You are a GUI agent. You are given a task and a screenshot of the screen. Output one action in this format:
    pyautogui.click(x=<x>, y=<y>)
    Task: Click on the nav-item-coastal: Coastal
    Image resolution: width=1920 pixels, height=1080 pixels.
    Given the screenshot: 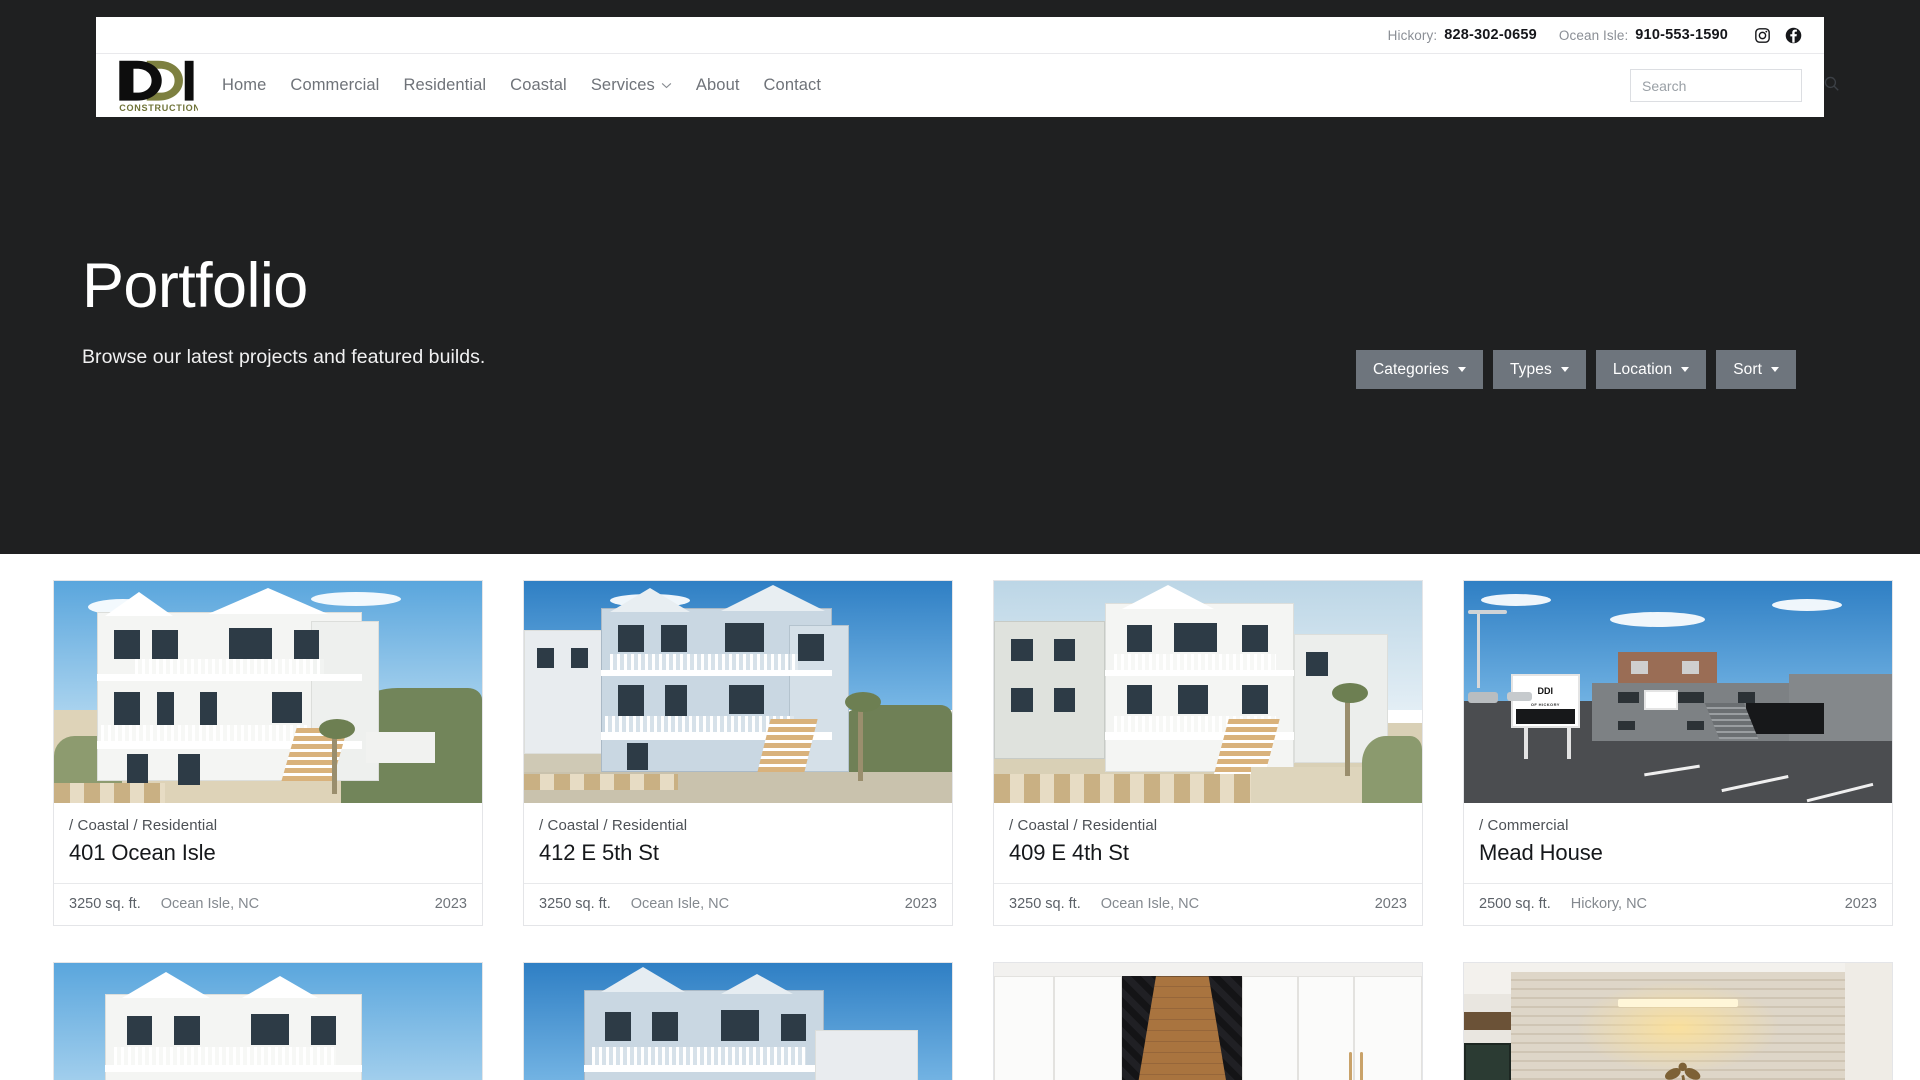 What is the action you would take?
    pyautogui.click(x=538, y=85)
    